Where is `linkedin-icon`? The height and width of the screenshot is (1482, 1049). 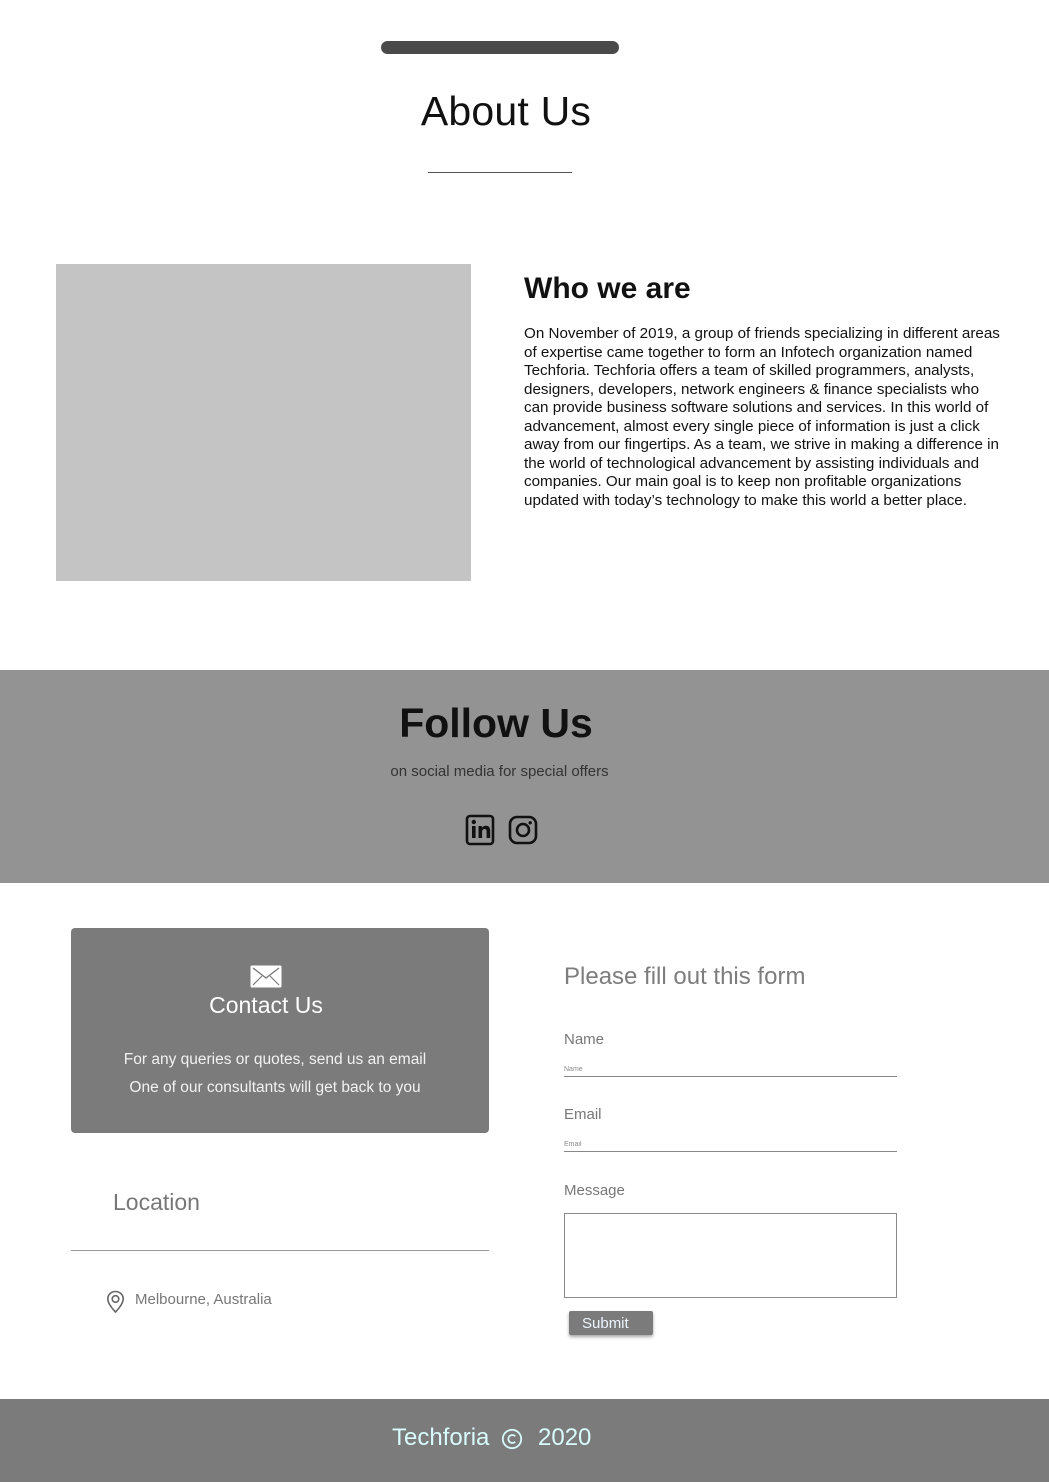
linkedin-icon is located at coordinates (480, 830).